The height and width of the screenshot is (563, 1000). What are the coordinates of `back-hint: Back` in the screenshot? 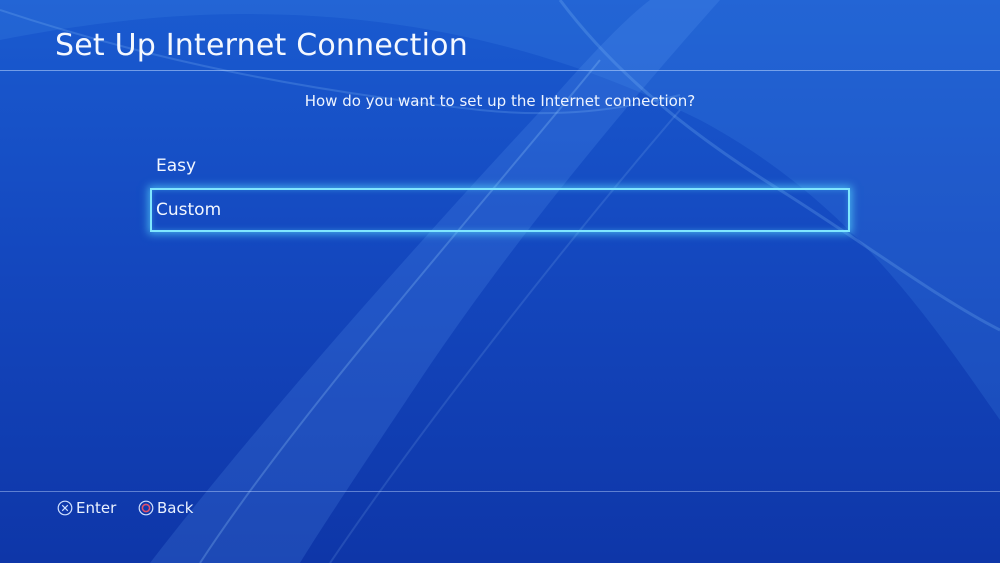 It's located at (165, 508).